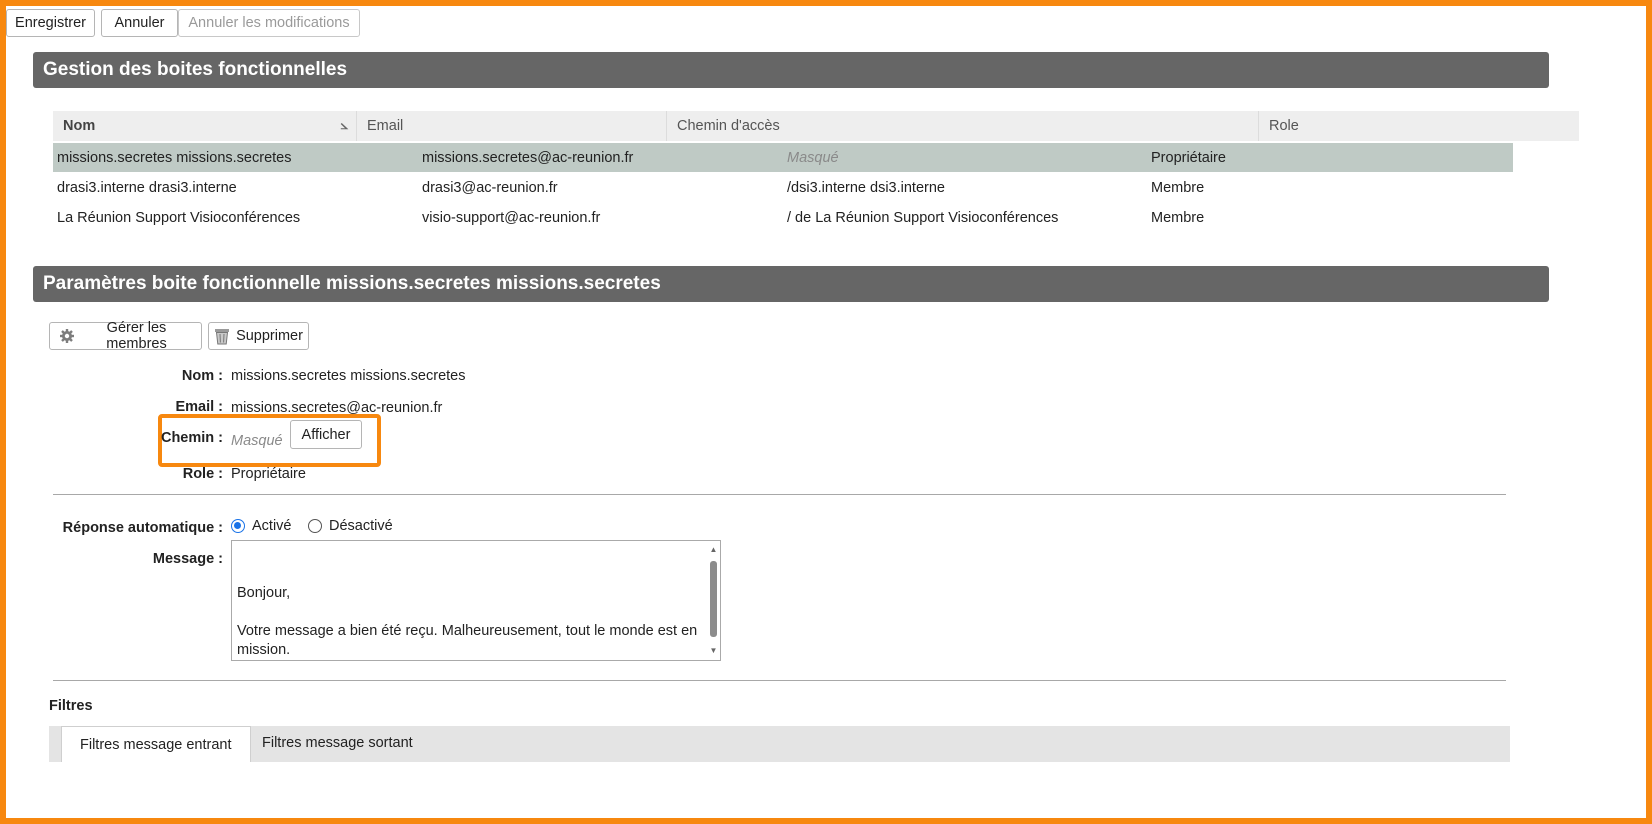 The image size is (1652, 824). Describe the element at coordinates (713, 550) in the screenshot. I see `scroll-up-icon: ▲` at that location.